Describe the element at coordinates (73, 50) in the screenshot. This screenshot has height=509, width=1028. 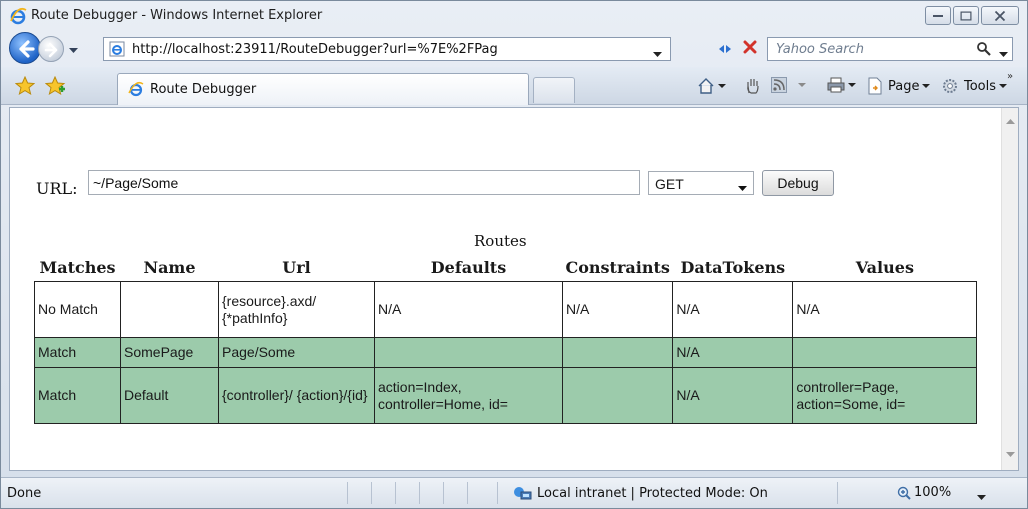
I see `recent-pages-dropdown` at that location.